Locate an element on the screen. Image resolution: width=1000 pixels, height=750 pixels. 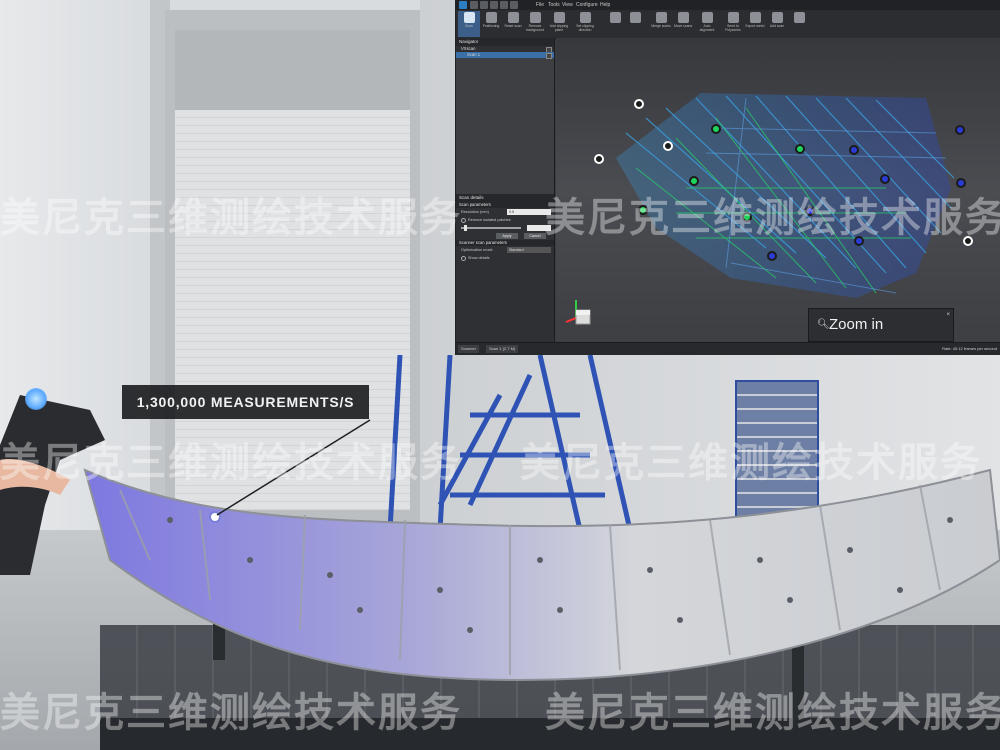
ribbon-add-scan: Add scan is located at coordinates (777, 24).